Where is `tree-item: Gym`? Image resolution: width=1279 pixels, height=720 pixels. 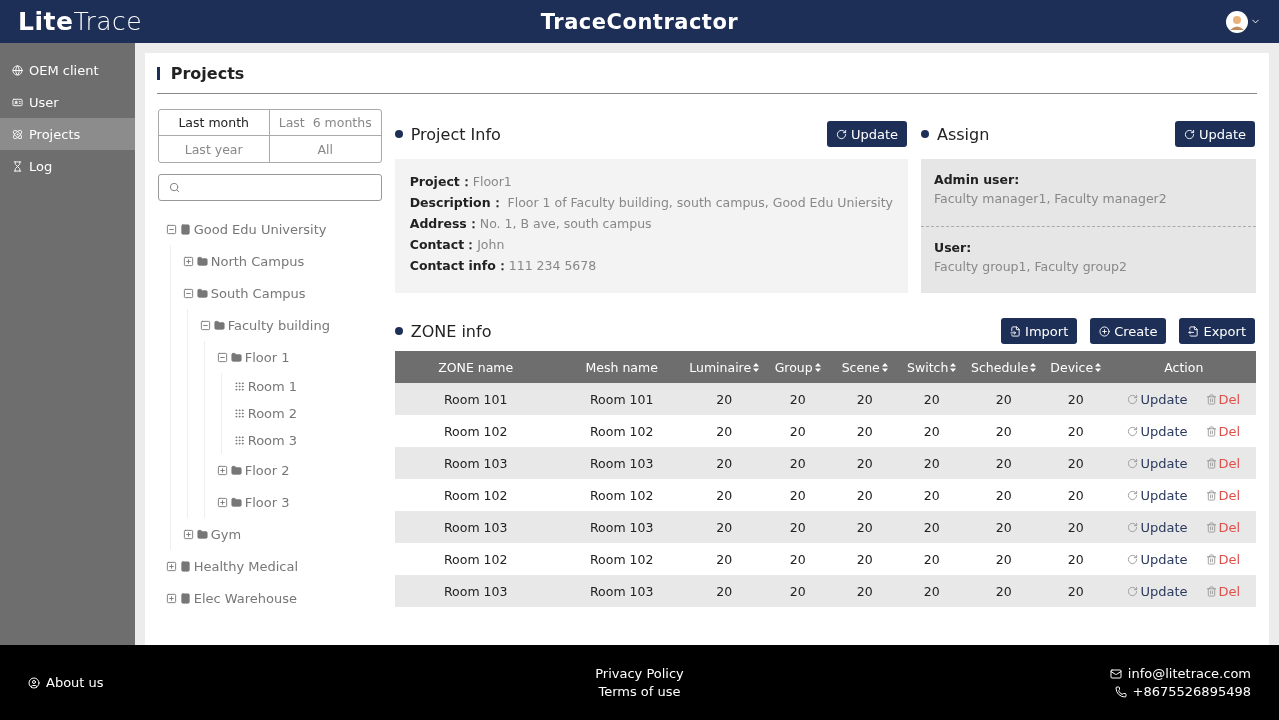
tree-item: Gym is located at coordinates (226, 534).